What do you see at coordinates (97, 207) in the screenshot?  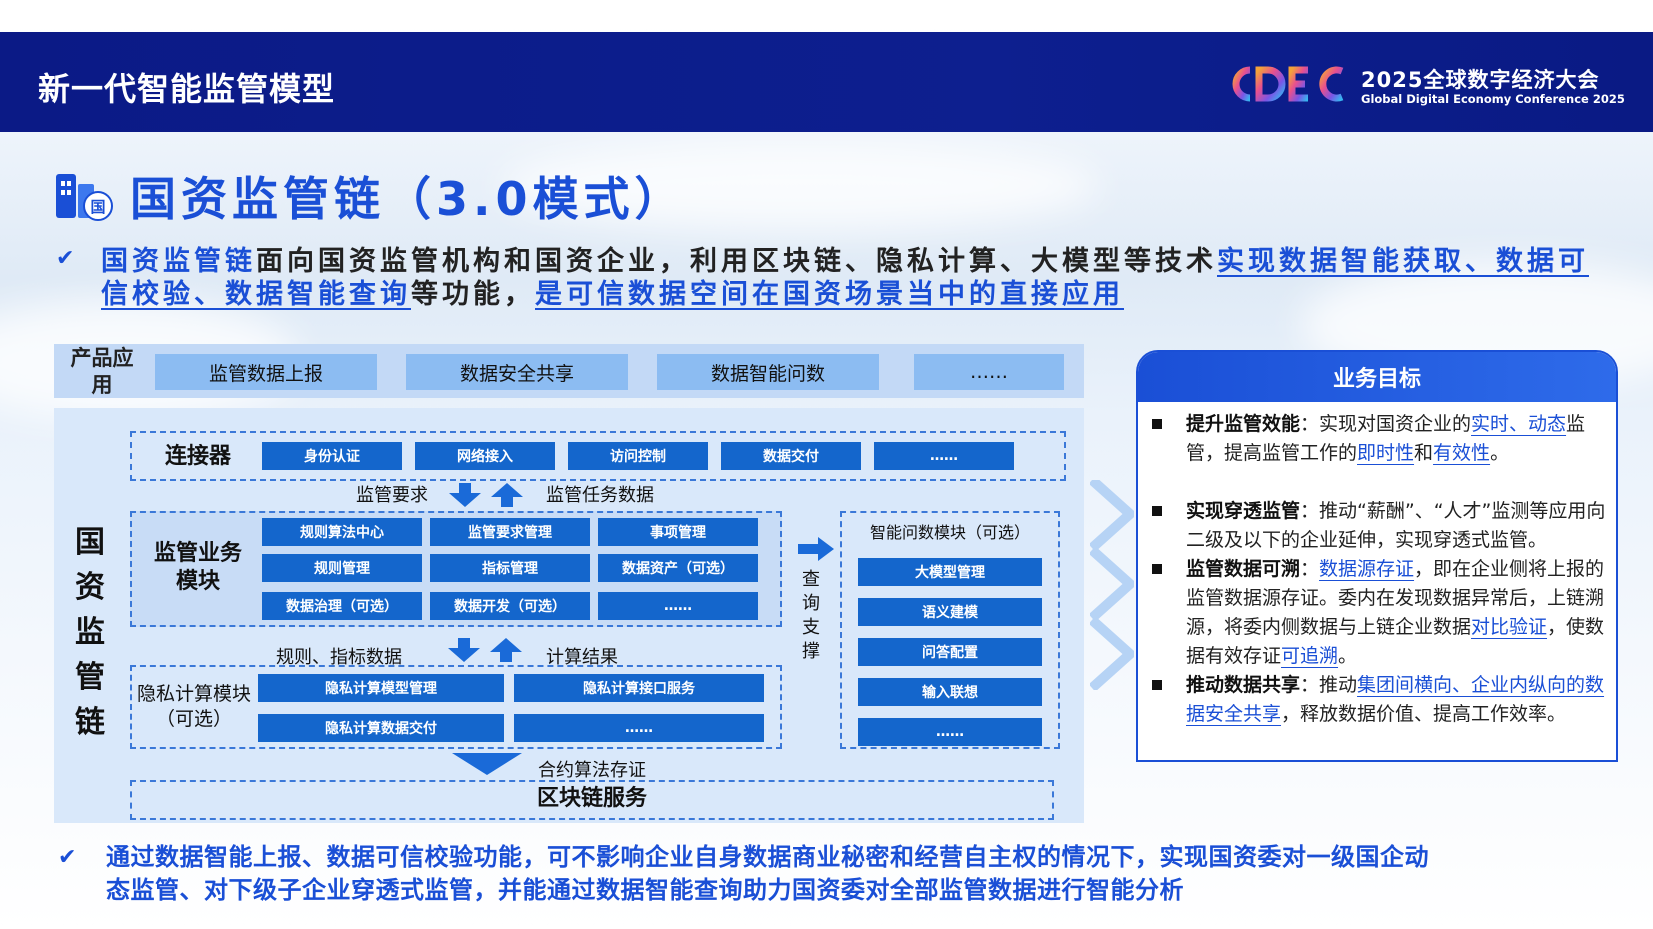 I see `section-icon-glyph: 国` at bounding box center [97, 207].